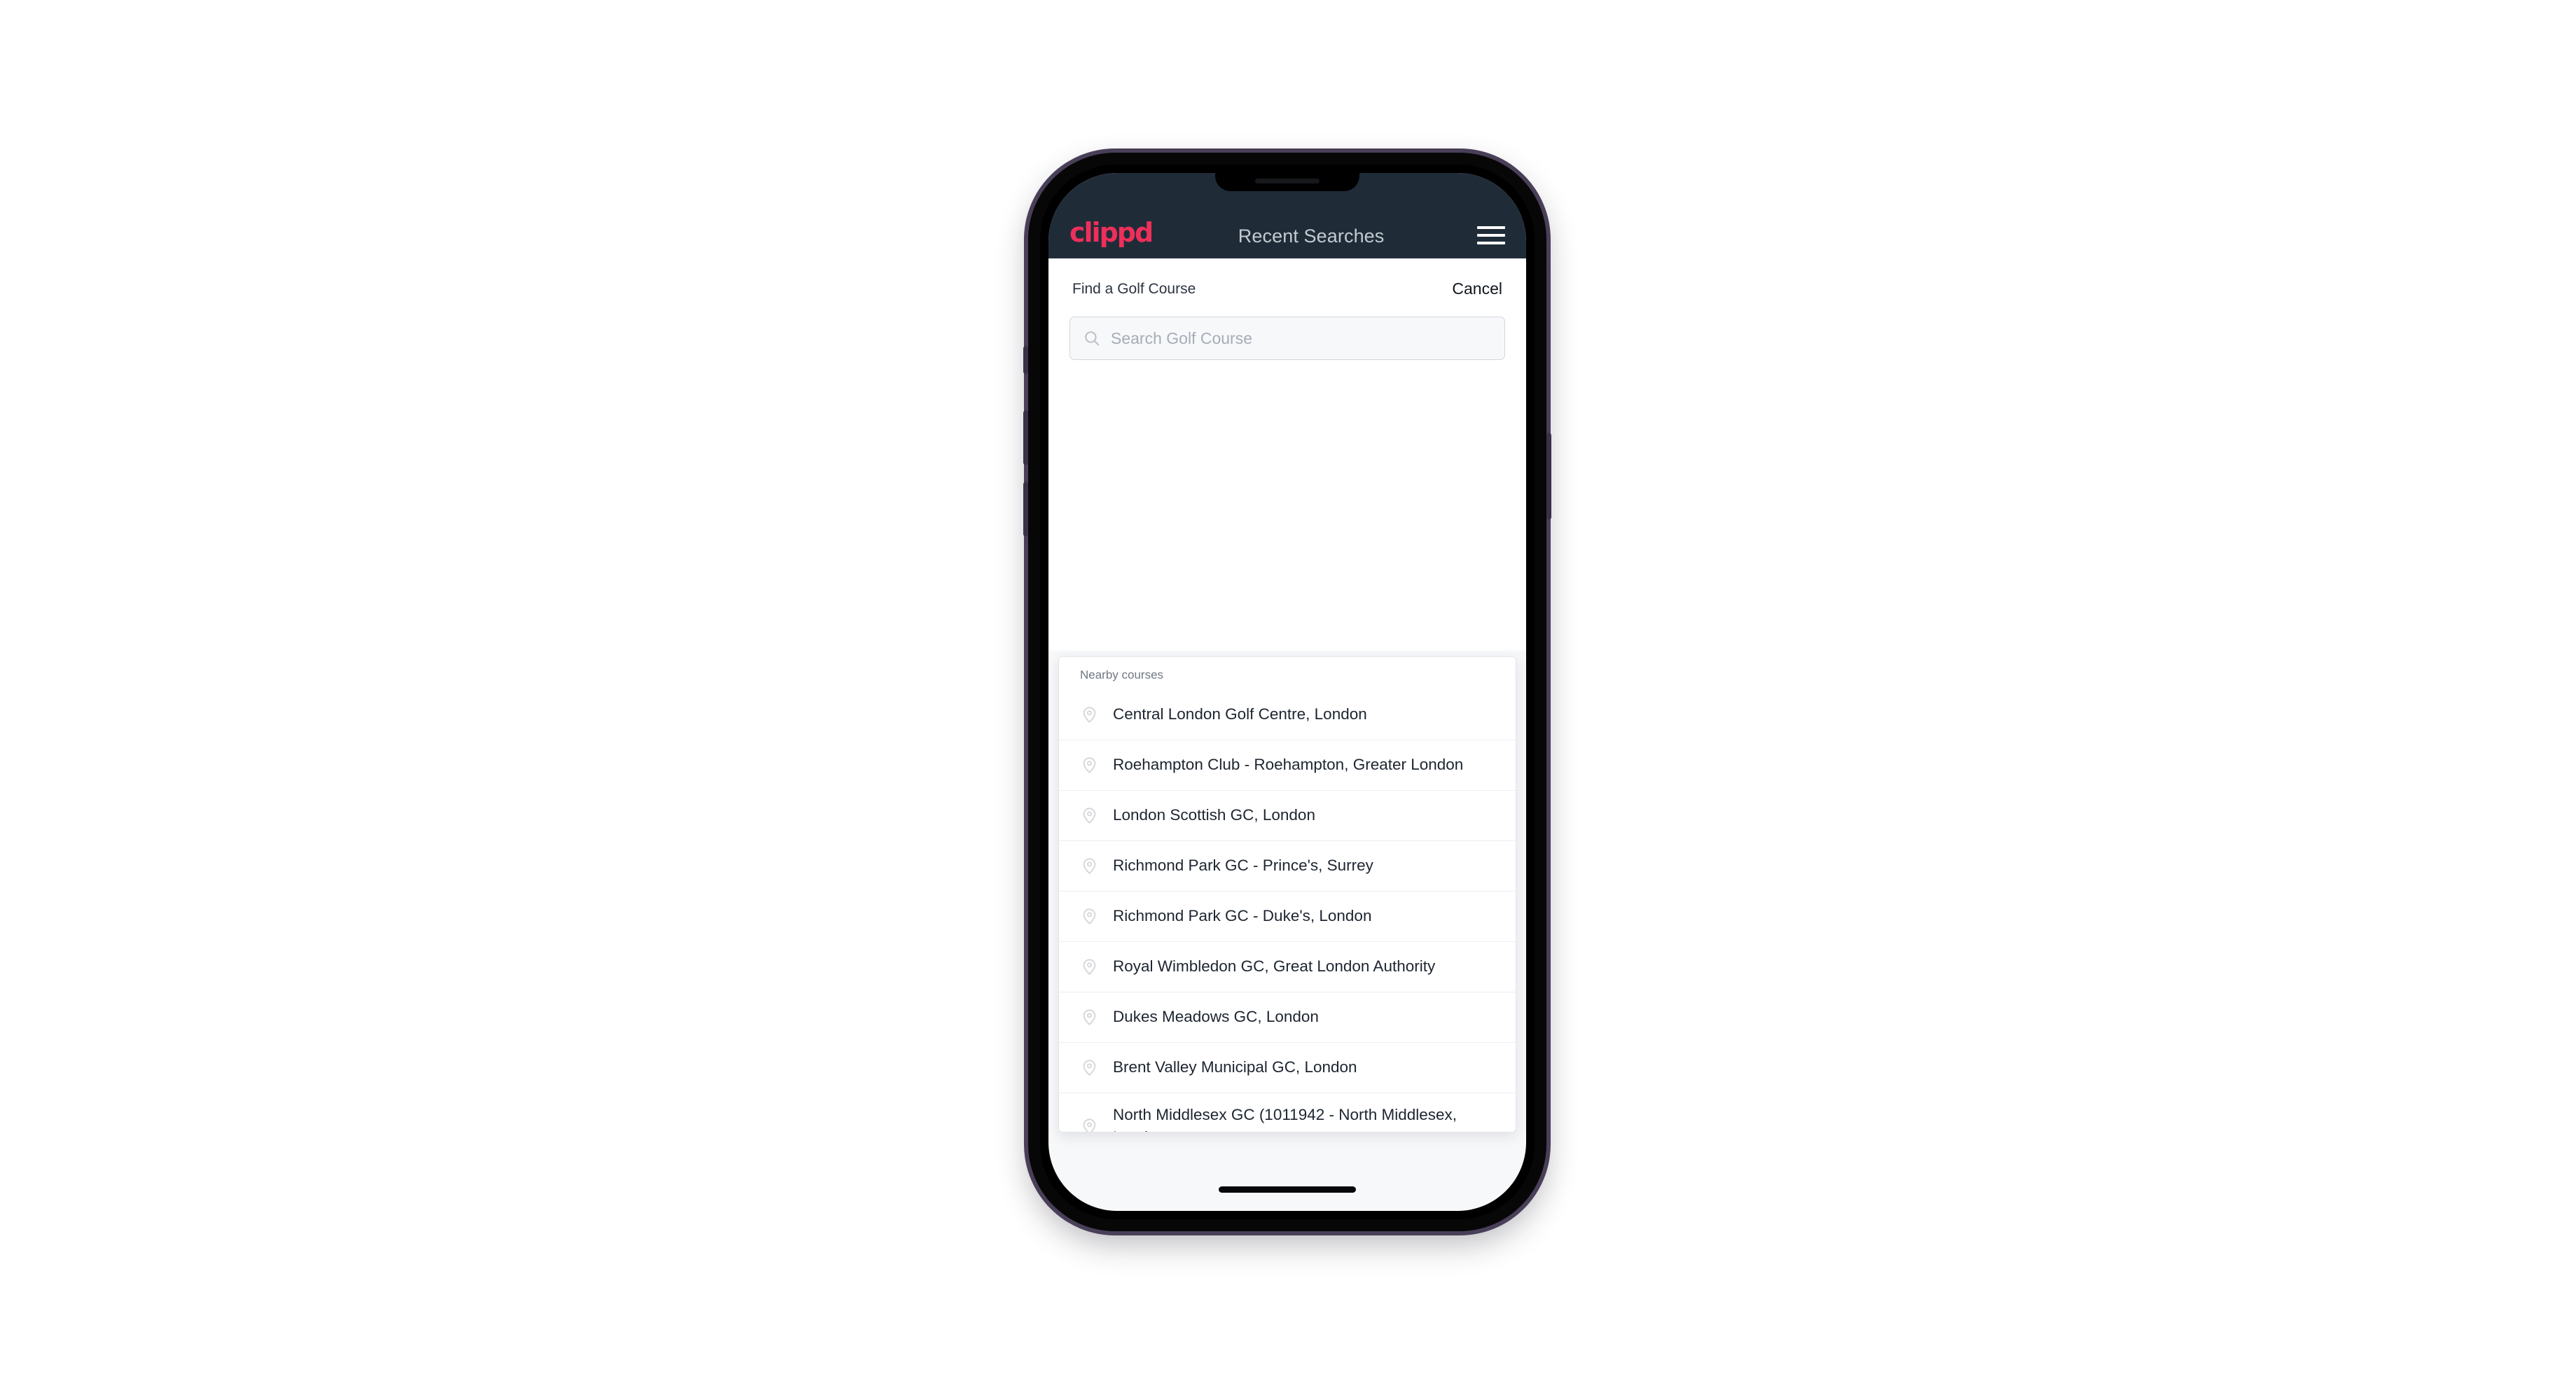  I want to click on results-heading: Nearby courses, so click(1122, 675).